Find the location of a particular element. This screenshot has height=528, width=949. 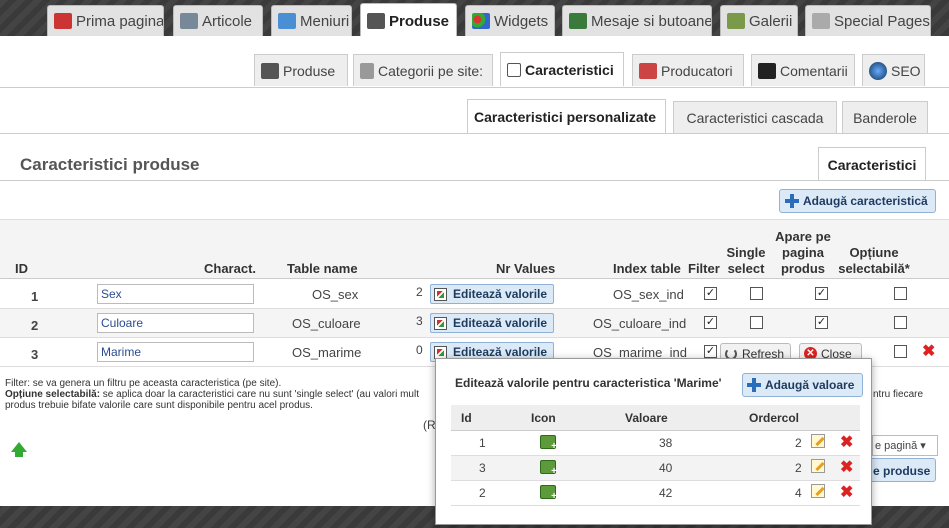

up-arrow-stem is located at coordinates (19, 454).